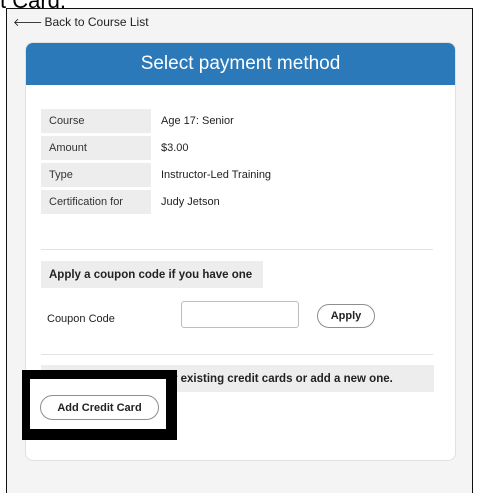 This screenshot has width=479, height=493. I want to click on detail-value: Instructor-Led Training, so click(216, 175).